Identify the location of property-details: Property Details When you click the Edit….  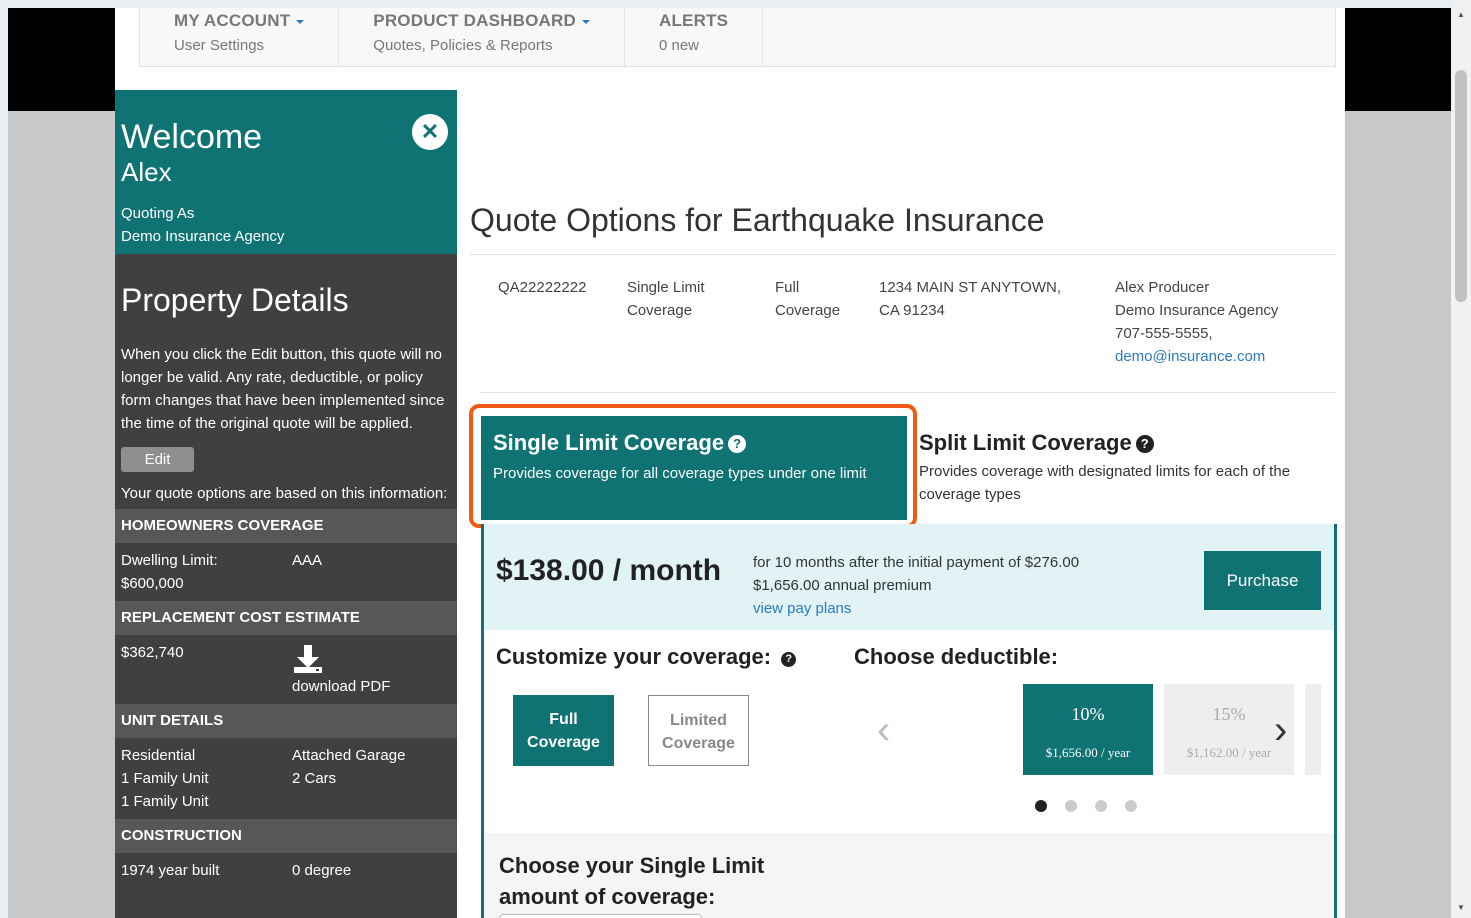
(286, 379).